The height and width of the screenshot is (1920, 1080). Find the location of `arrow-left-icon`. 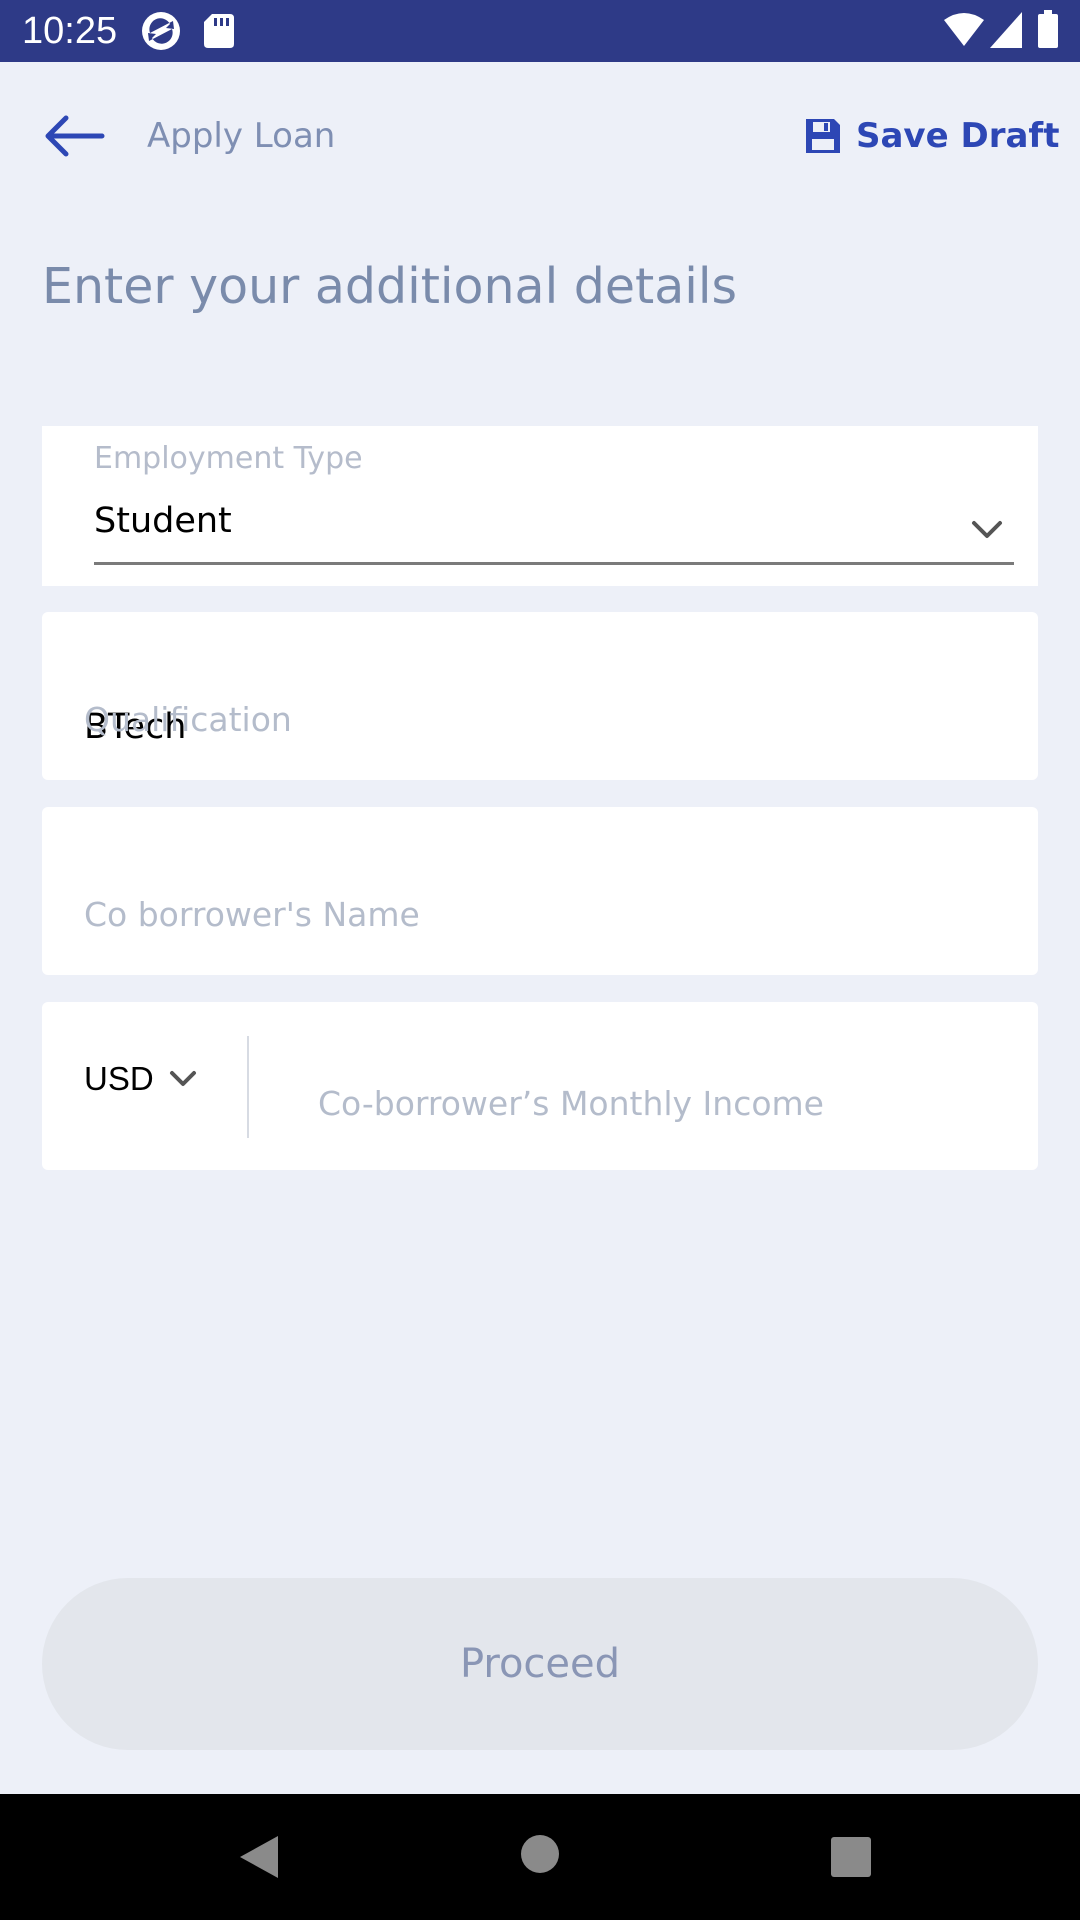

arrow-left-icon is located at coordinates (75, 136).